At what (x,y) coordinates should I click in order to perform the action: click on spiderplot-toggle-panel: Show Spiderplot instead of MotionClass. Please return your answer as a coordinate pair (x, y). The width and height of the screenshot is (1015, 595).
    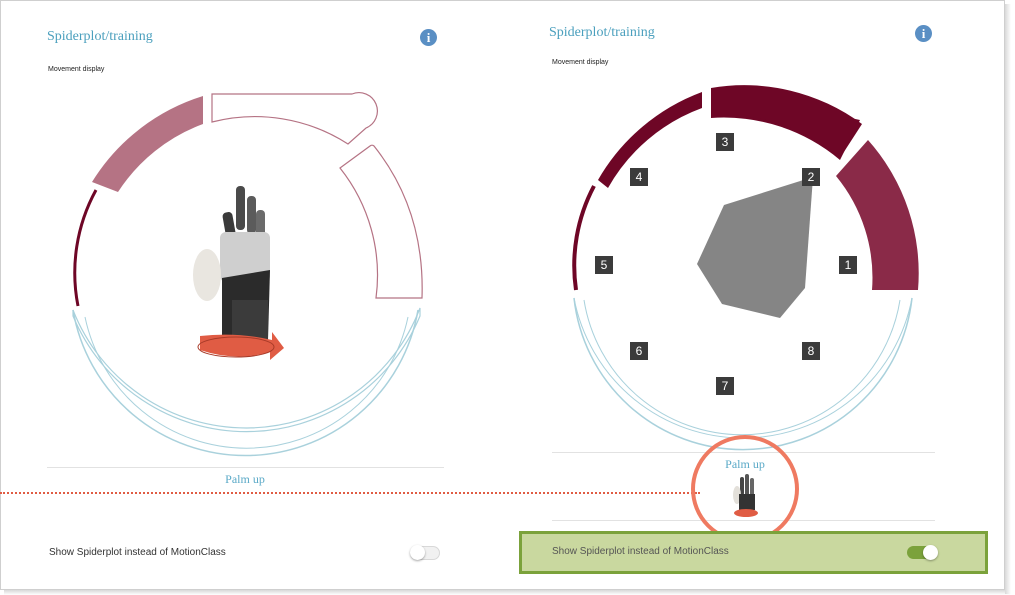
    Looking at the image, I should click on (753, 552).